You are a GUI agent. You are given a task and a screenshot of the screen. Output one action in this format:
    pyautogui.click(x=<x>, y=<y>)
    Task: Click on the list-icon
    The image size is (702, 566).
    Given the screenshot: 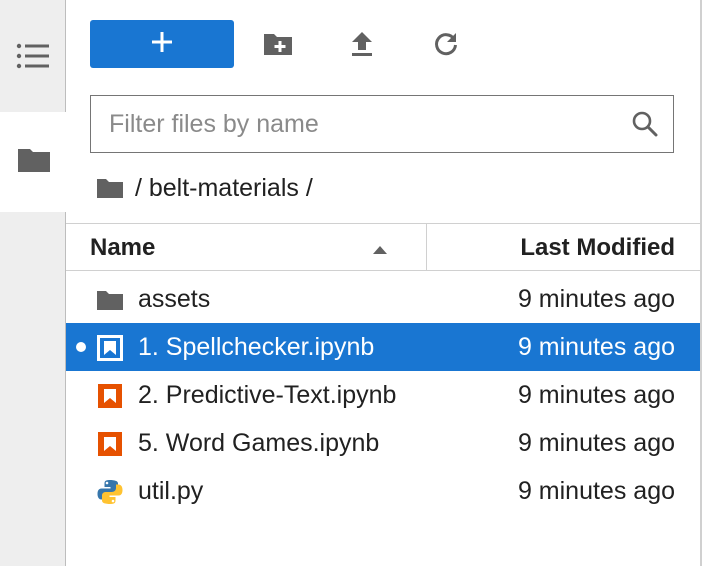 What is the action you would take?
    pyautogui.click(x=33, y=58)
    